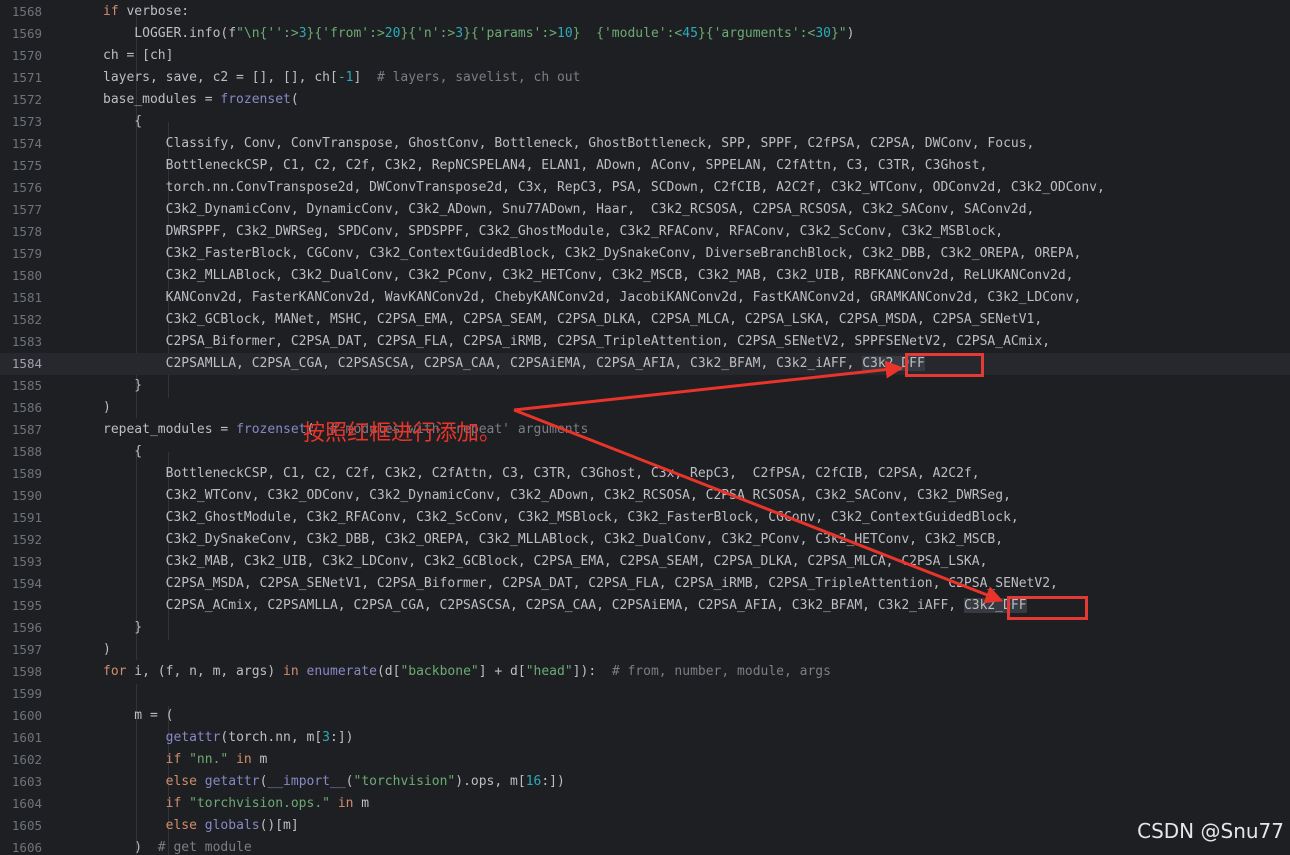 This screenshot has height=855, width=1290. Describe the element at coordinates (758, 506) in the screenshot. I see `arrow-to-repeat-modules` at that location.